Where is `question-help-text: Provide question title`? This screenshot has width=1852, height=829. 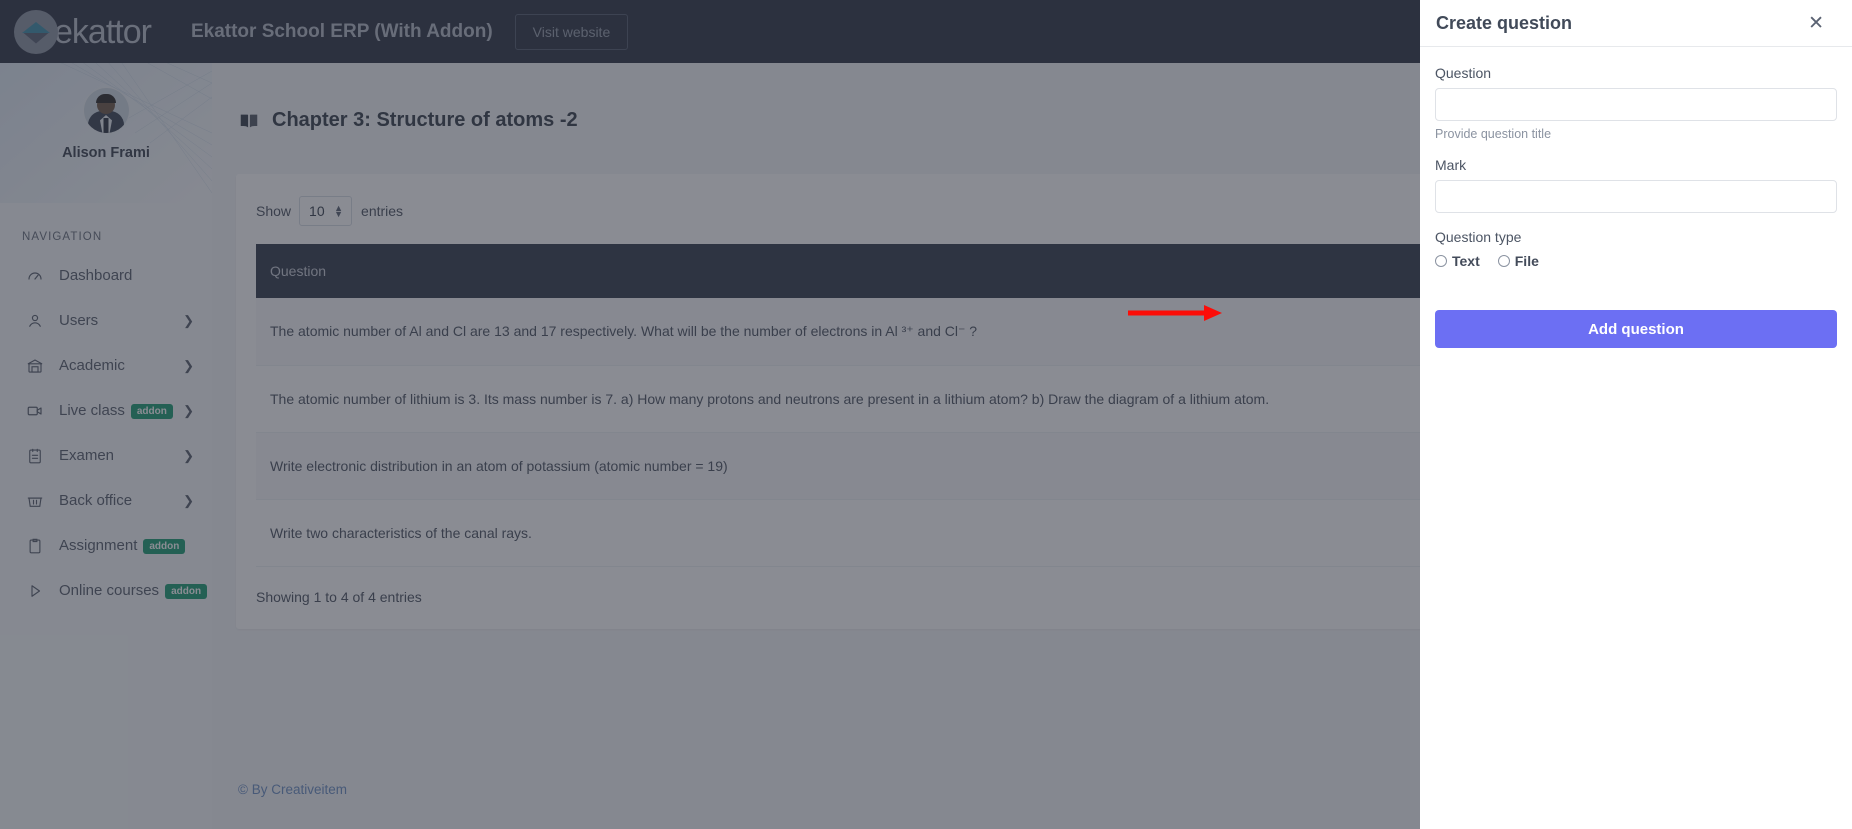 question-help-text: Provide question title is located at coordinates (1493, 134).